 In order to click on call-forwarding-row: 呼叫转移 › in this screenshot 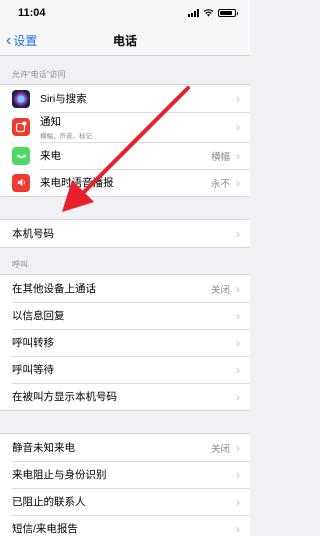, I will do `click(125, 342)`.